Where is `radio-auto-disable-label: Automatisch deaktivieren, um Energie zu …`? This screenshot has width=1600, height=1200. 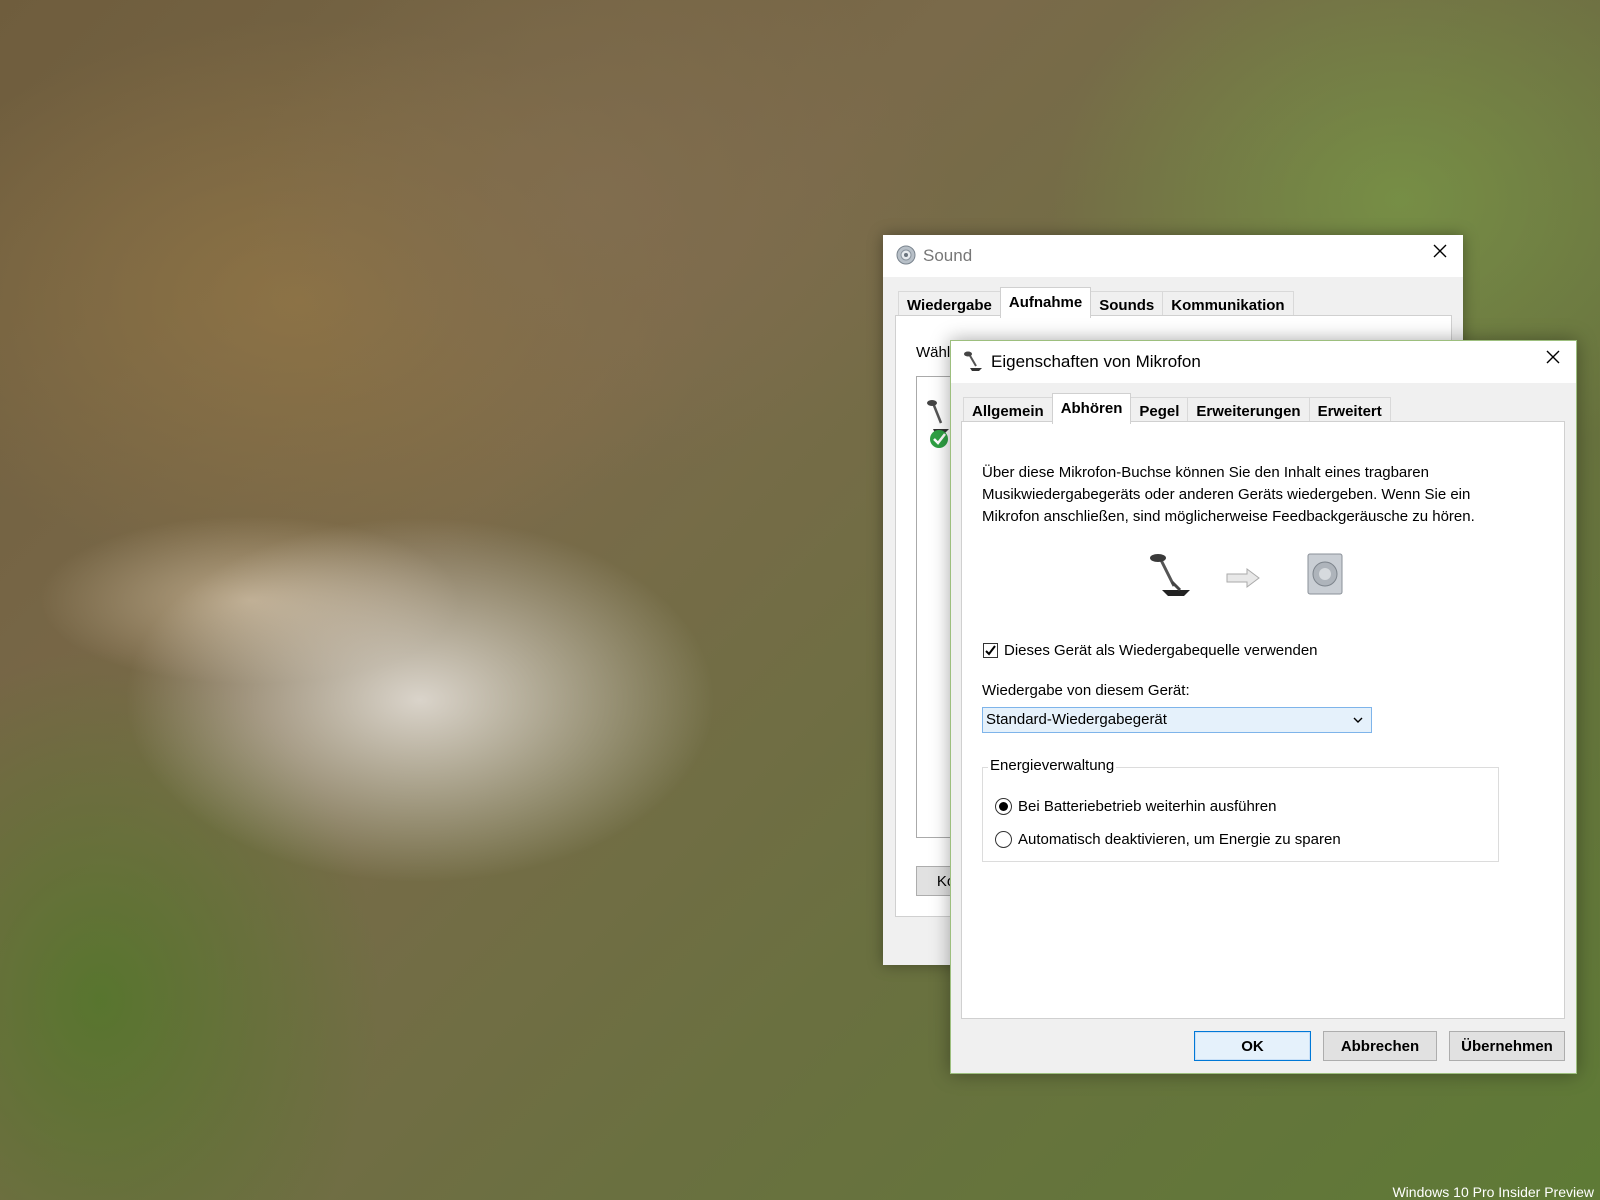
radio-auto-disable-label: Automatisch deaktivieren, um Energie zu … is located at coordinates (1179, 839).